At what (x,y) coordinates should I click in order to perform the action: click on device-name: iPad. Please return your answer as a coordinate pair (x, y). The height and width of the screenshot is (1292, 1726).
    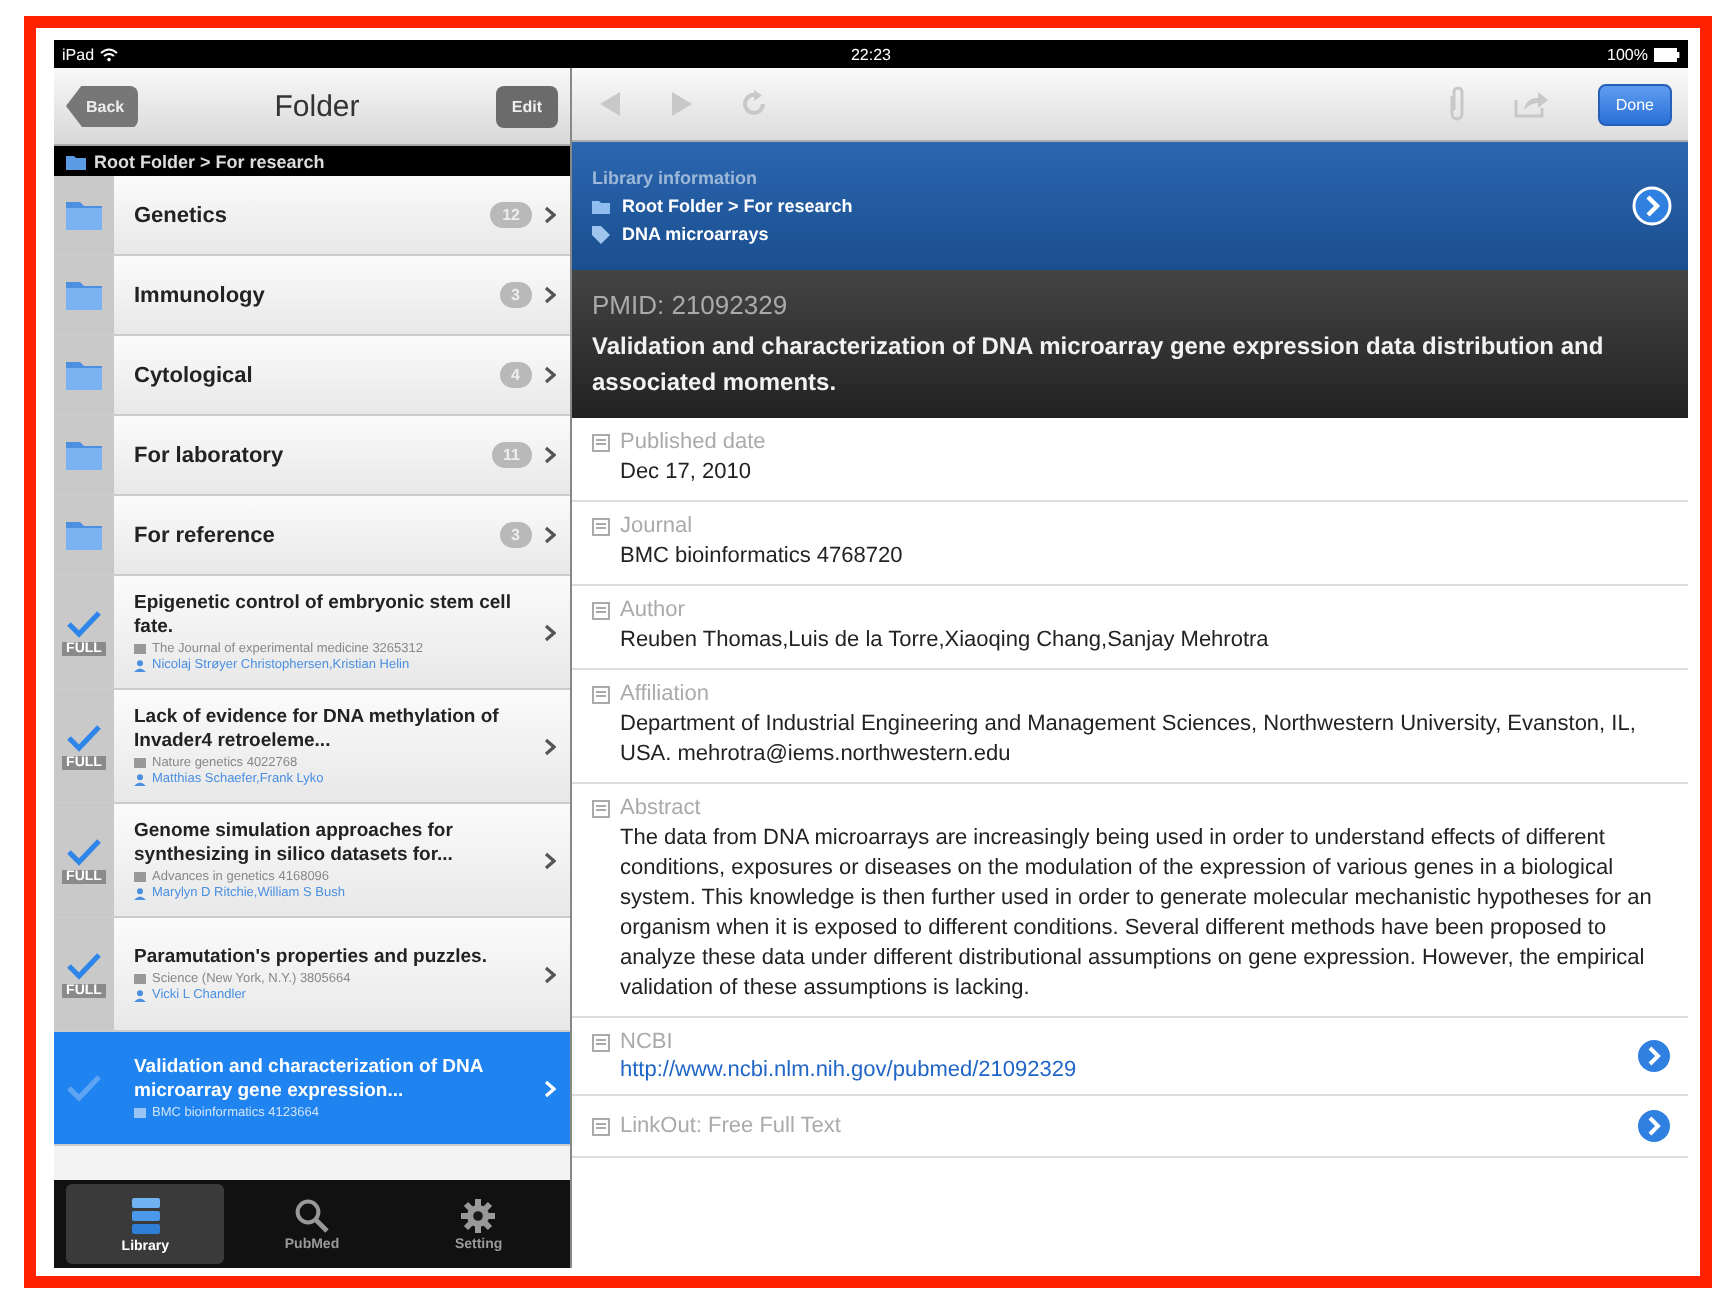
    Looking at the image, I should click on (78, 54).